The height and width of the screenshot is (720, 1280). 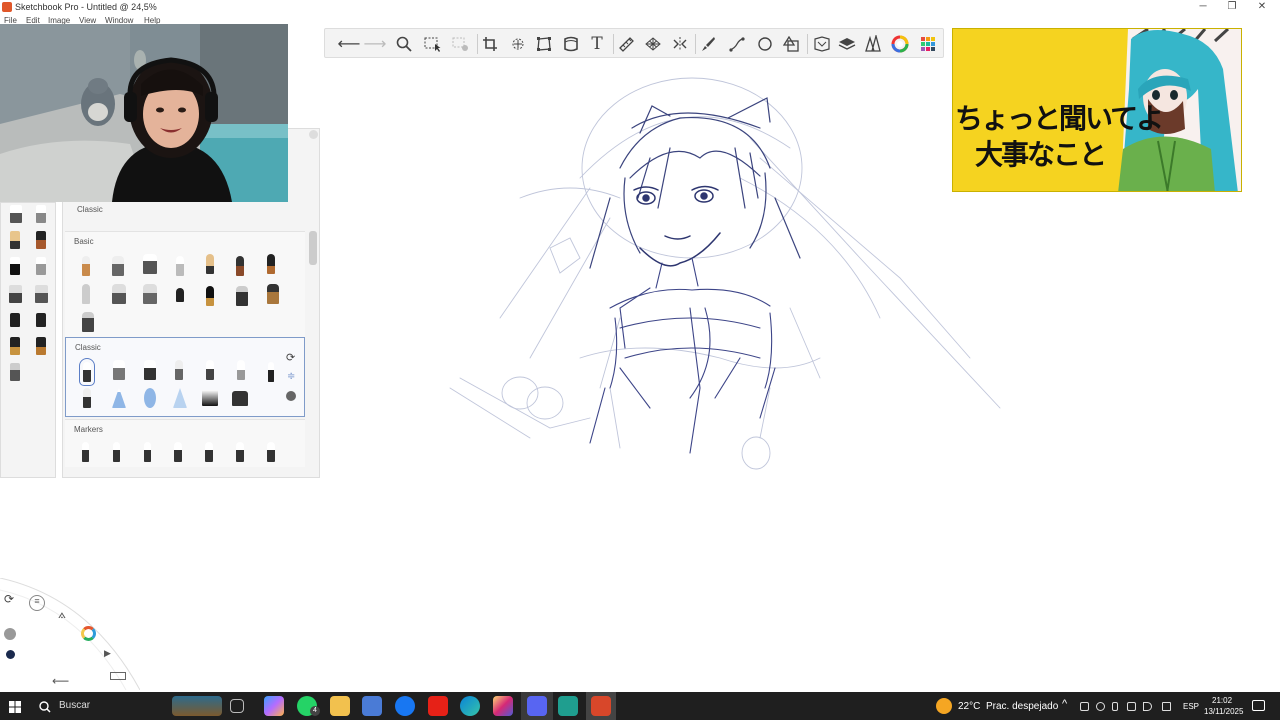 What do you see at coordinates (74, 705) in the screenshot?
I see `taskbar-search-input: Buscar` at bounding box center [74, 705].